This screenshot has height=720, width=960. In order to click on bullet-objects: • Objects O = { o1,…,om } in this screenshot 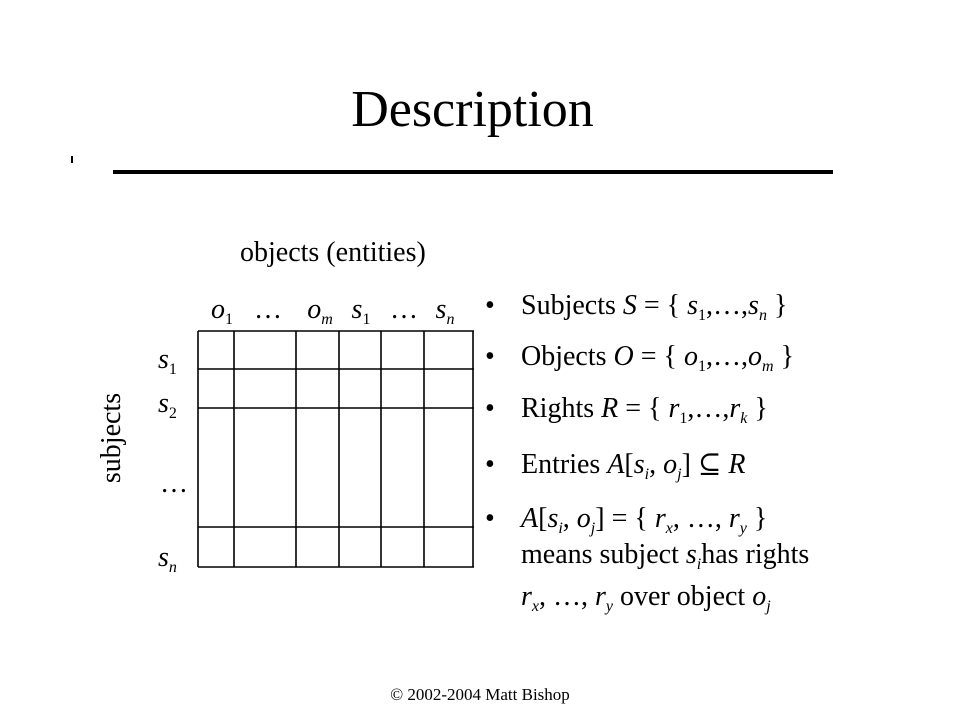, I will do `click(640, 358)`.